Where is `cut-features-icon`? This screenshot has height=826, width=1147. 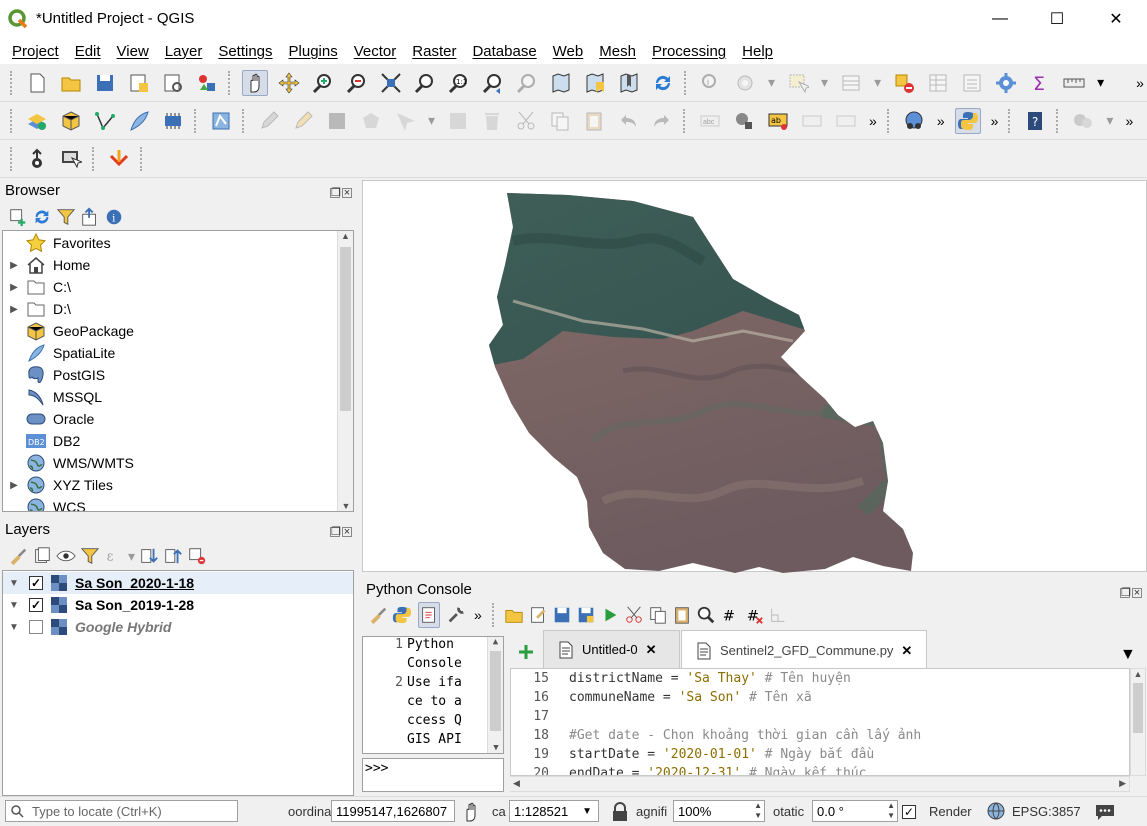 cut-features-icon is located at coordinates (526, 121).